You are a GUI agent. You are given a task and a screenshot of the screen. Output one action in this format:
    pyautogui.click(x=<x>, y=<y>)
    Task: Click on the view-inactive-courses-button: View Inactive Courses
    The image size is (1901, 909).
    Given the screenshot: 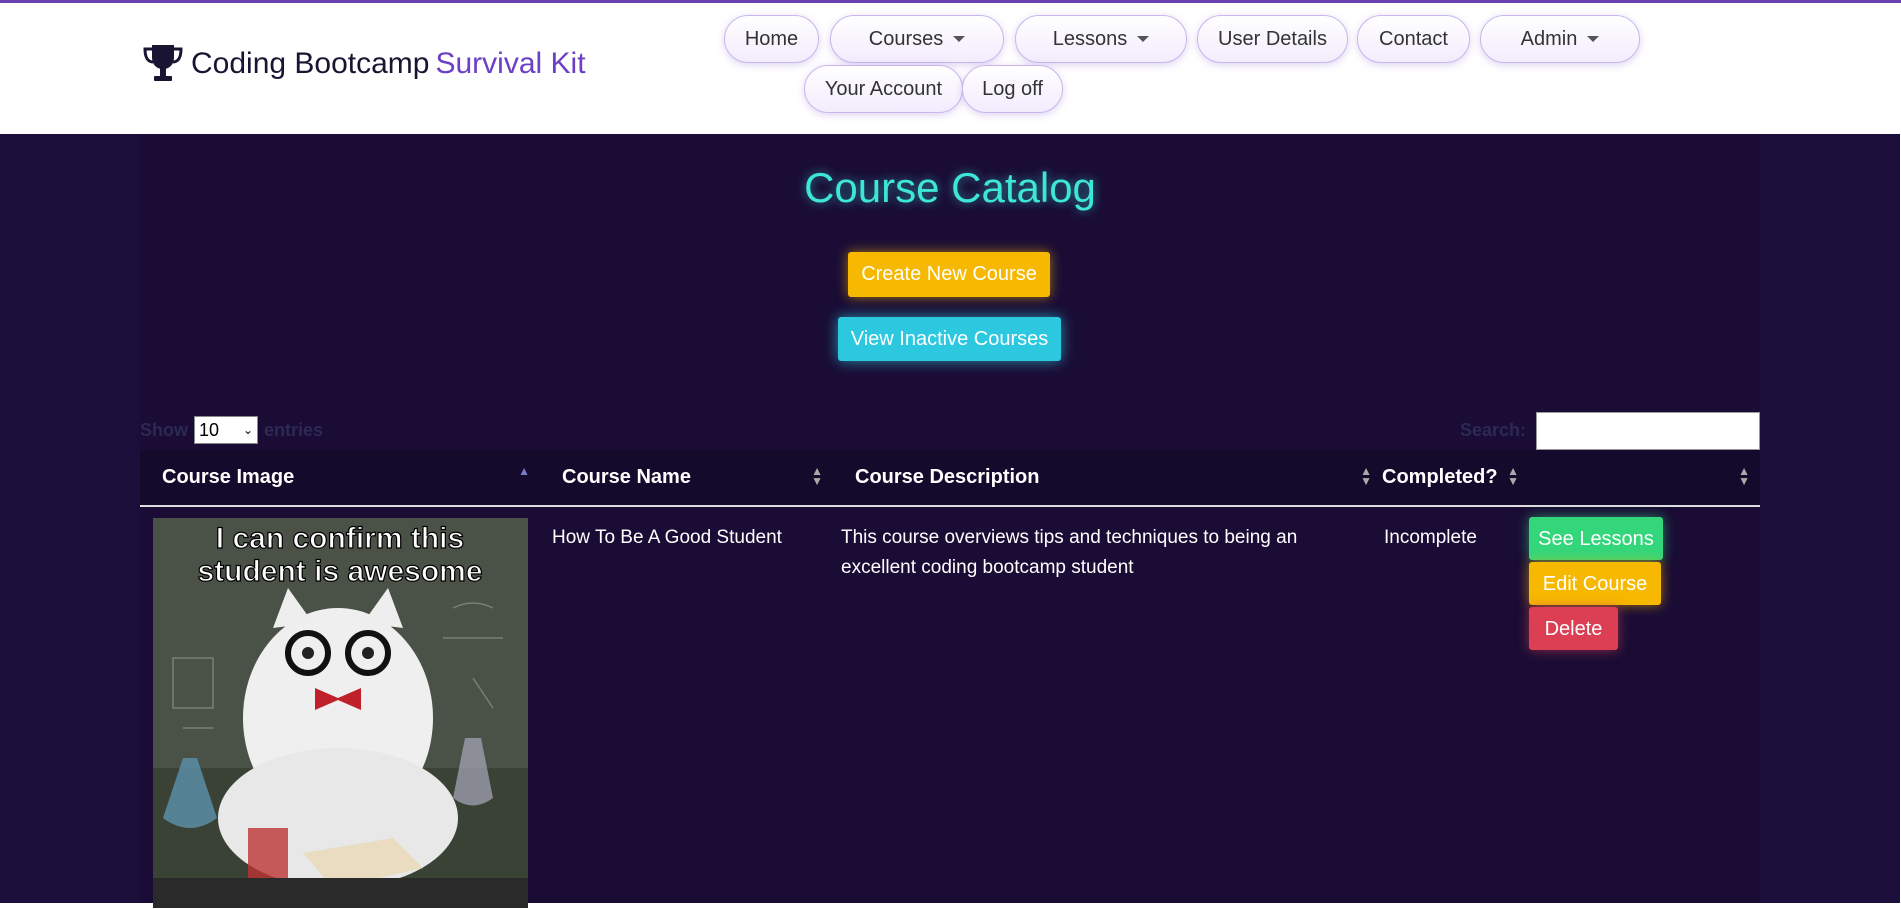 What is the action you would take?
    pyautogui.click(x=949, y=339)
    